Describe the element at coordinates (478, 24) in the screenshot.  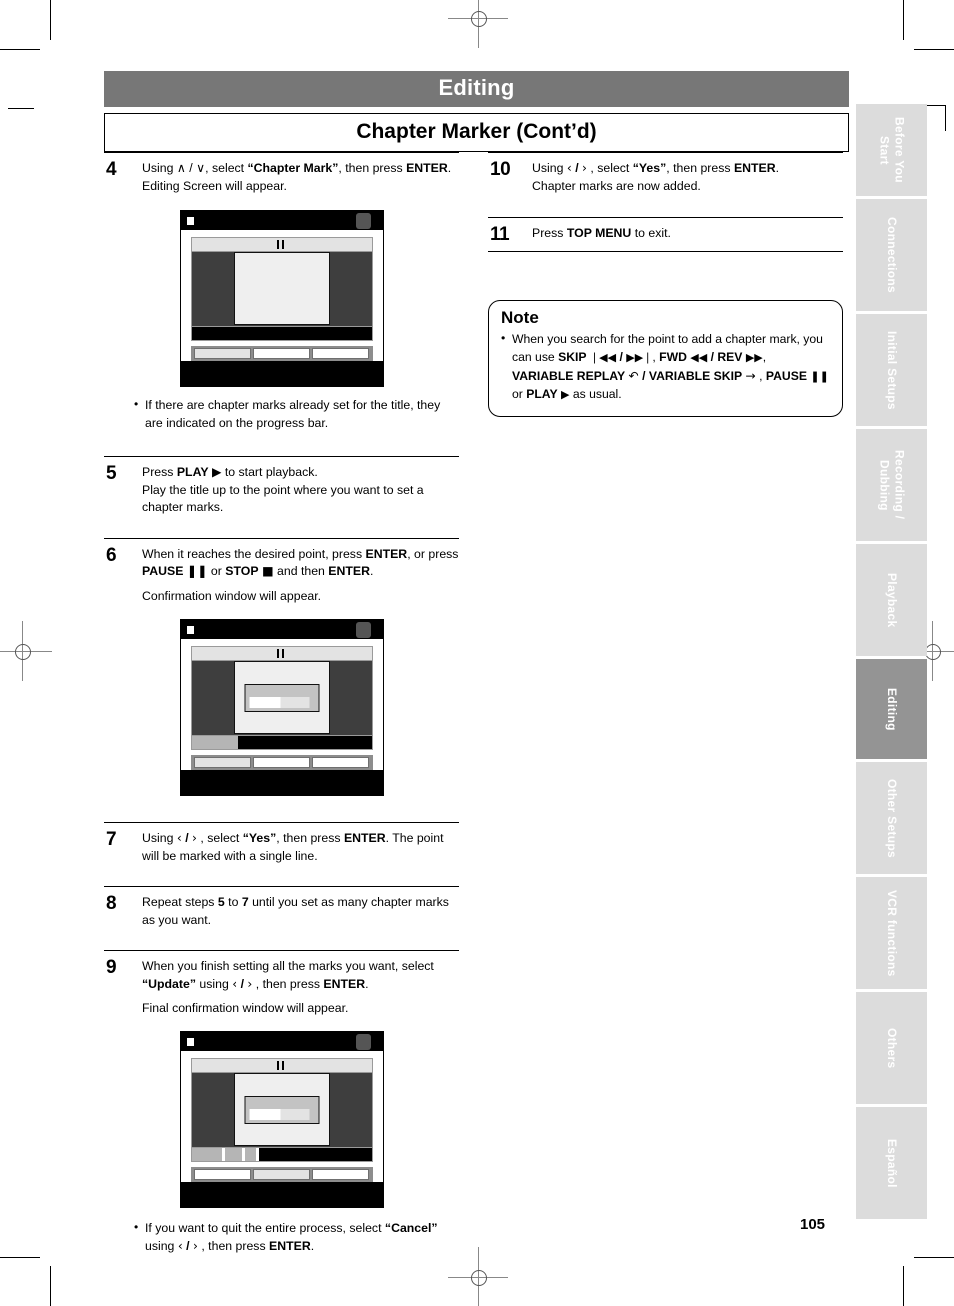
I see `registration-mark-top` at that location.